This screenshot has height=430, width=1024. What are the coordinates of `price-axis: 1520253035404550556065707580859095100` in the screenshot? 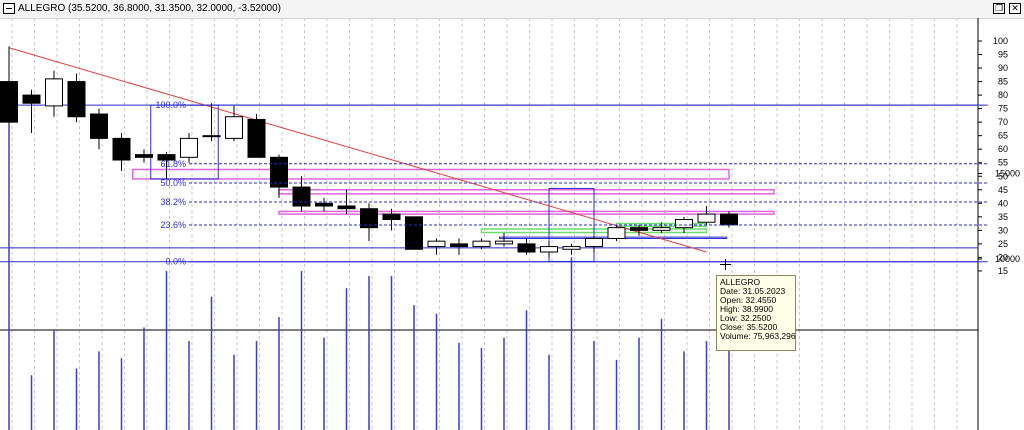 It's located at (992, 224).